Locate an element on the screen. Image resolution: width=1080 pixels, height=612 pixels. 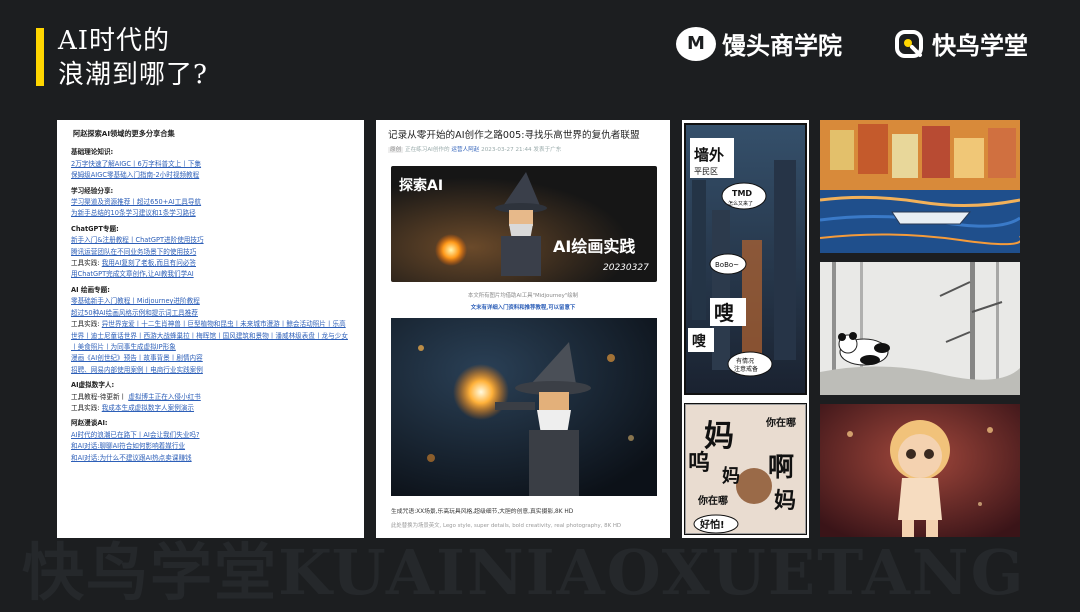
comic-bubble-scared: 好怕! is located at coordinates (712, 524).